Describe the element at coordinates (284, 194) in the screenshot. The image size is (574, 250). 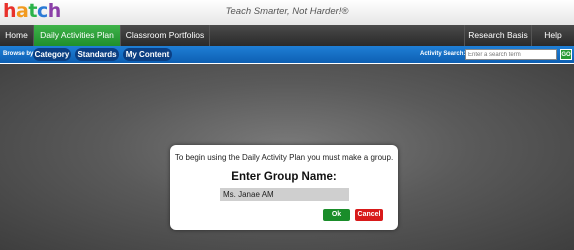
I see `group-name-input` at that location.